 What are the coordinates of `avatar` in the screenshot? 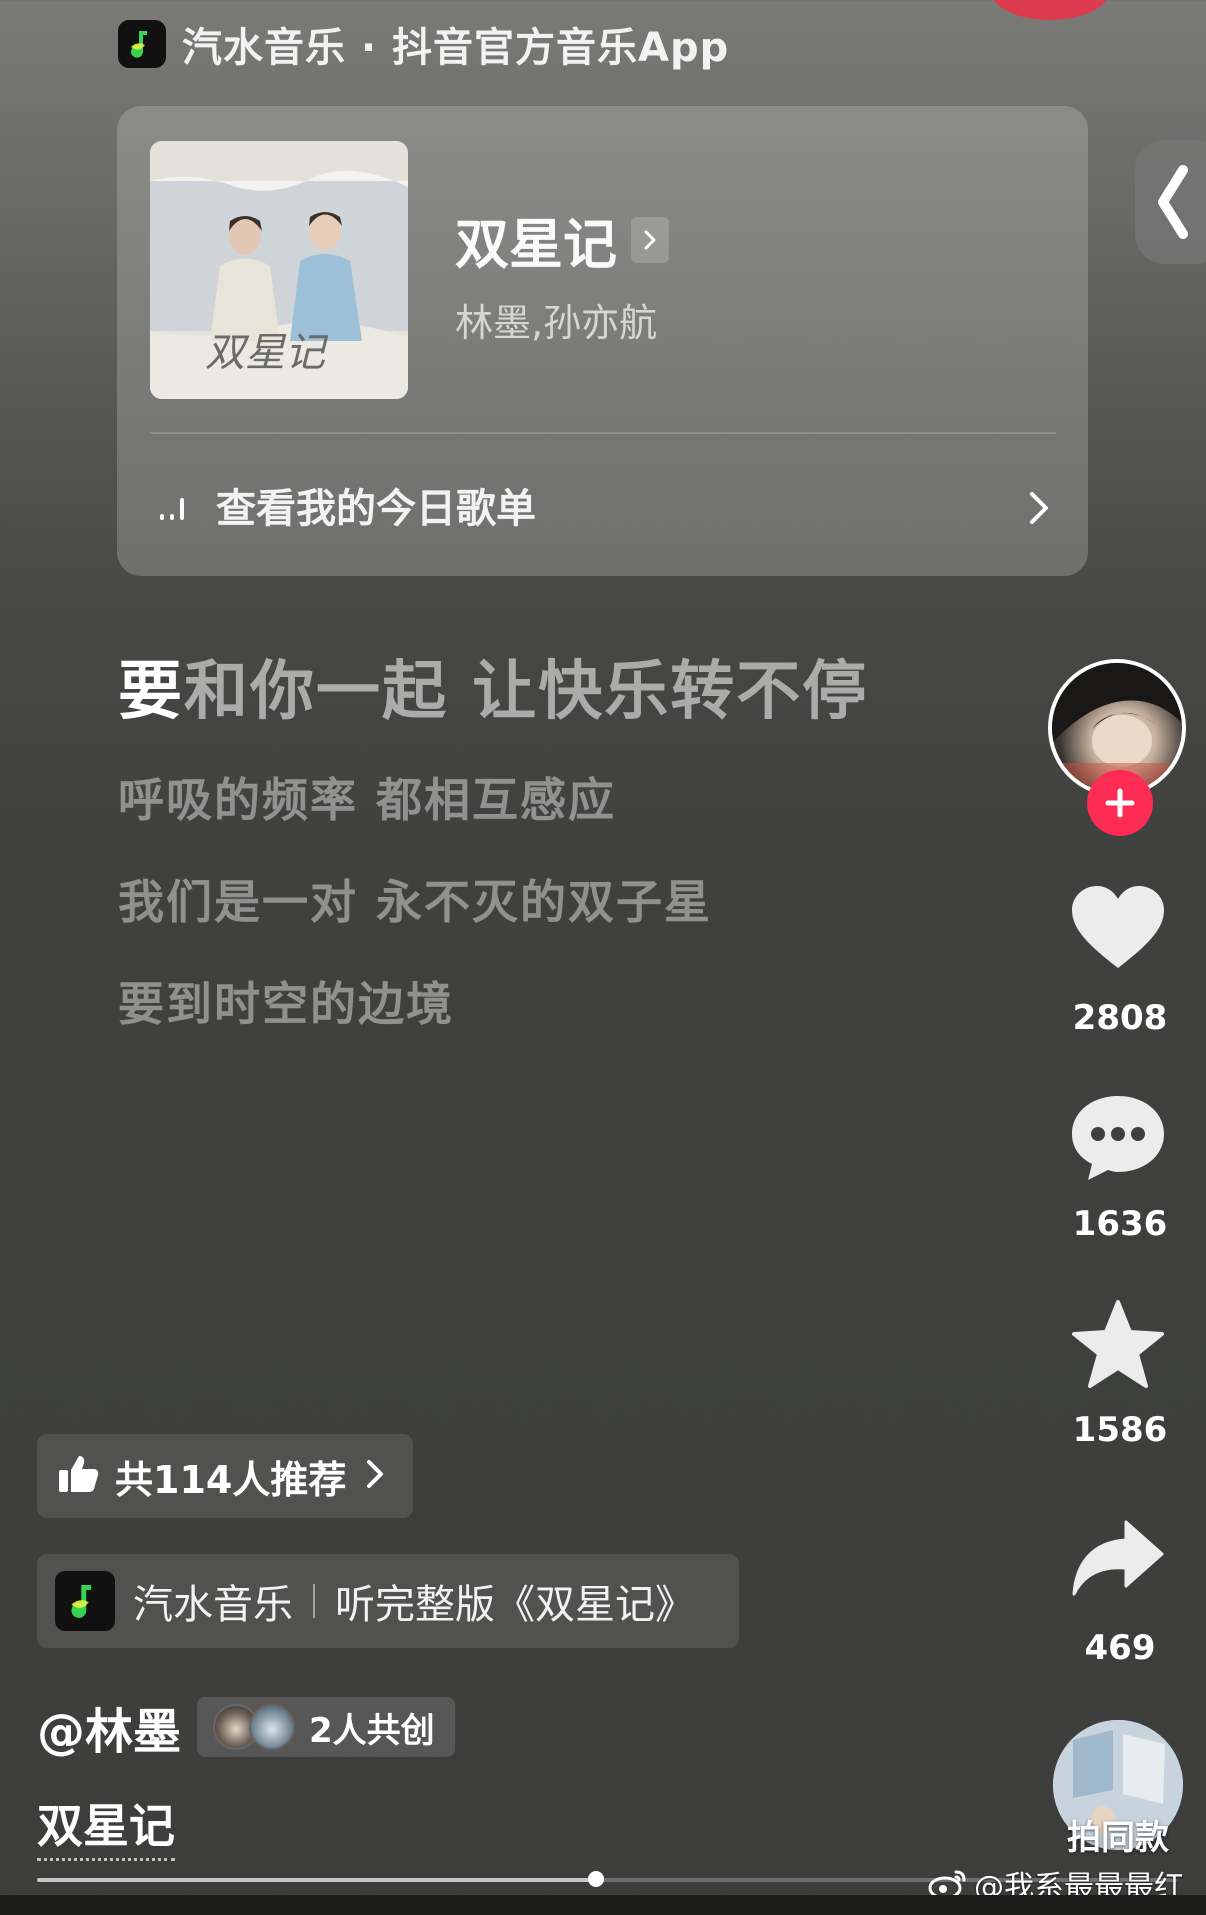 It's located at (272, 1727).